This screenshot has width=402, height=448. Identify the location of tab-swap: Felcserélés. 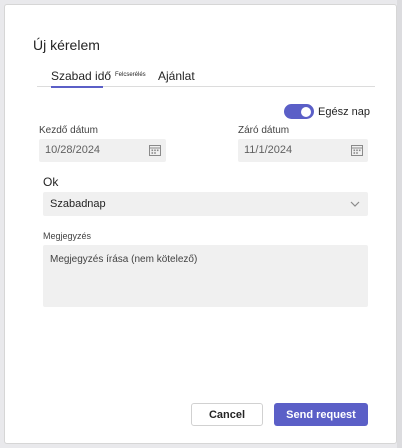
(130, 75).